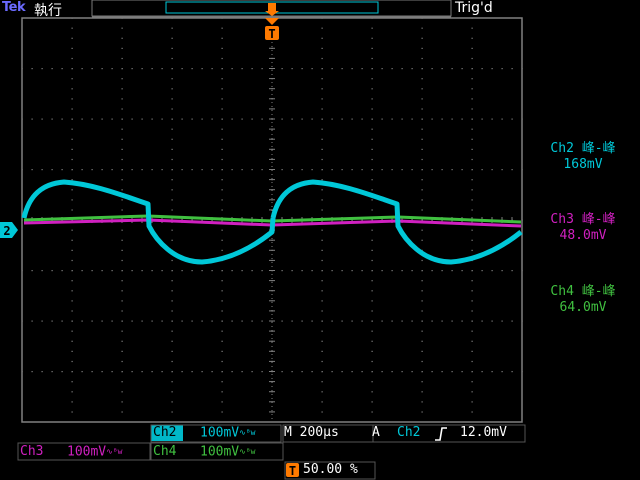 Image resolution: width=640 pixels, height=480 pixels. I want to click on trigger-source: Ch2, so click(408, 433).